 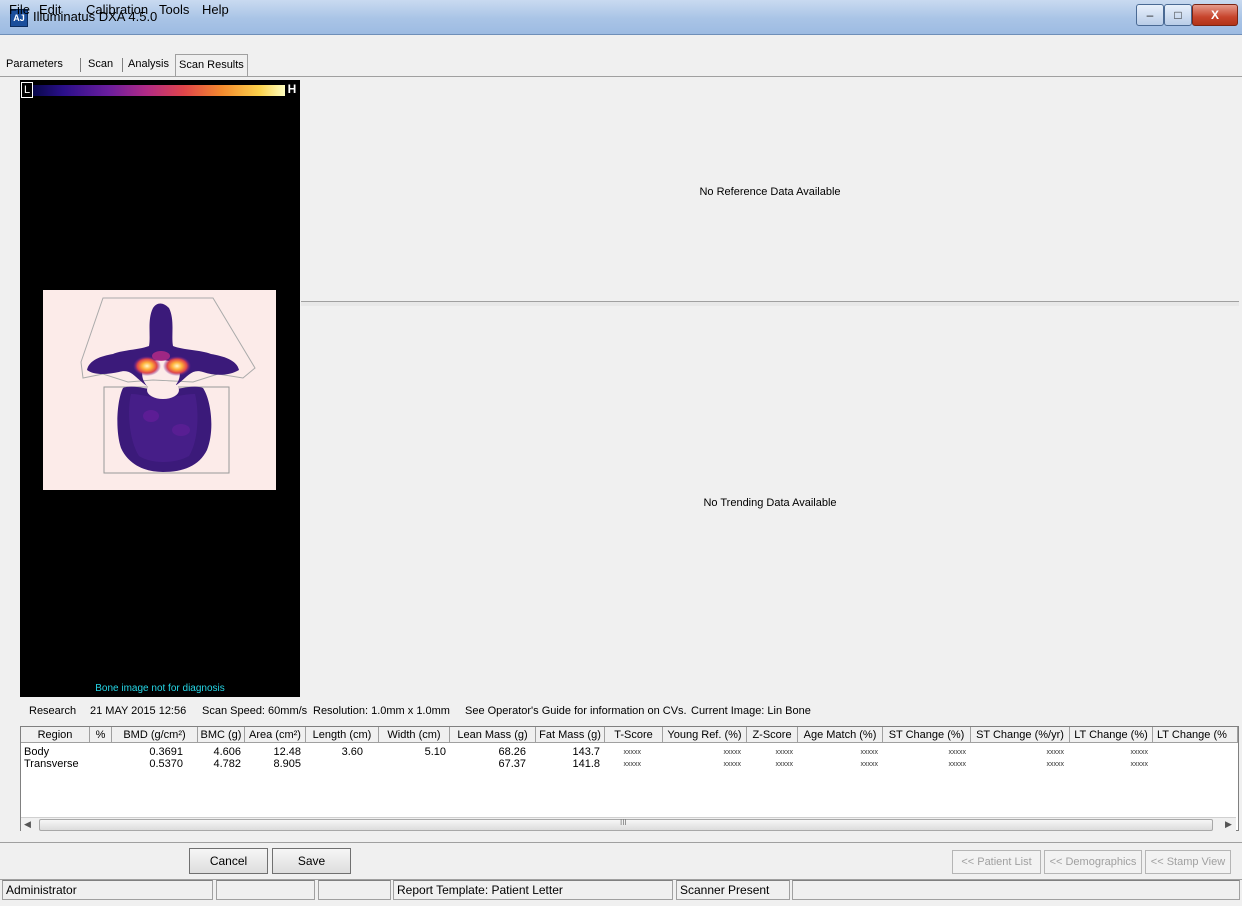 What do you see at coordinates (227, 752) in the screenshot?
I see `row-body-bmc: 4.606` at bounding box center [227, 752].